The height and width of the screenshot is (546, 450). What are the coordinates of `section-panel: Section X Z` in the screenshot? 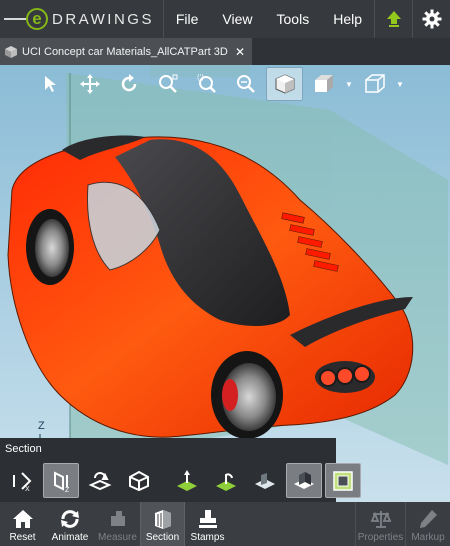 It's located at (180, 470).